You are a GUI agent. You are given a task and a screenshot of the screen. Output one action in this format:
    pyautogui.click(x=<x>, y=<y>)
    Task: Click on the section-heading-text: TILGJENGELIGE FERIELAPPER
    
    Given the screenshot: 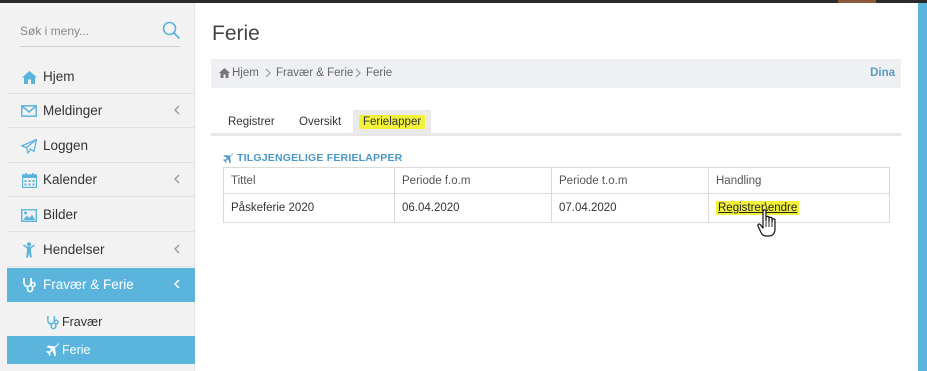 What is the action you would take?
    pyautogui.click(x=320, y=158)
    